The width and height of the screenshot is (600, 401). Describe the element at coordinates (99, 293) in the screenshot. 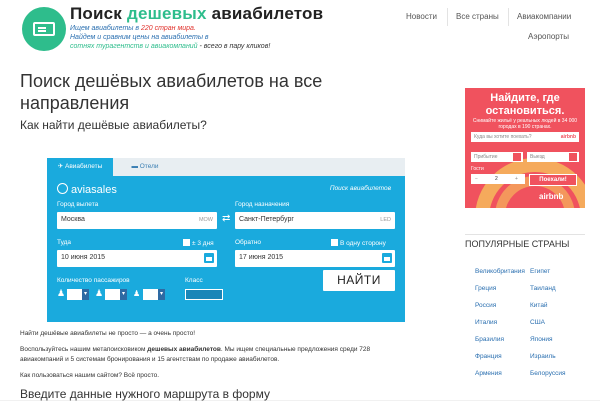

I see `child-icon: ♟` at that location.